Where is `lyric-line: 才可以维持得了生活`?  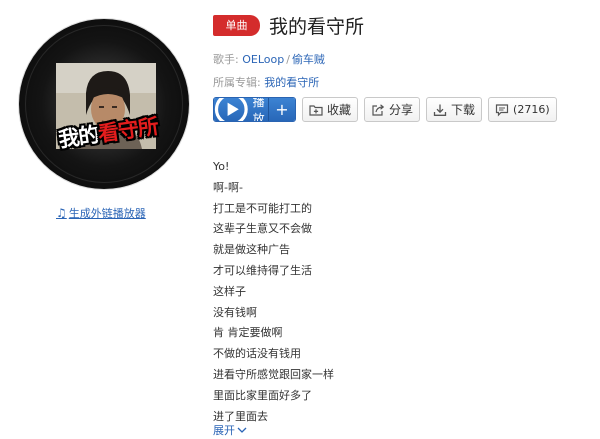
lyric-line: 才可以维持得了生活 is located at coordinates (262, 270).